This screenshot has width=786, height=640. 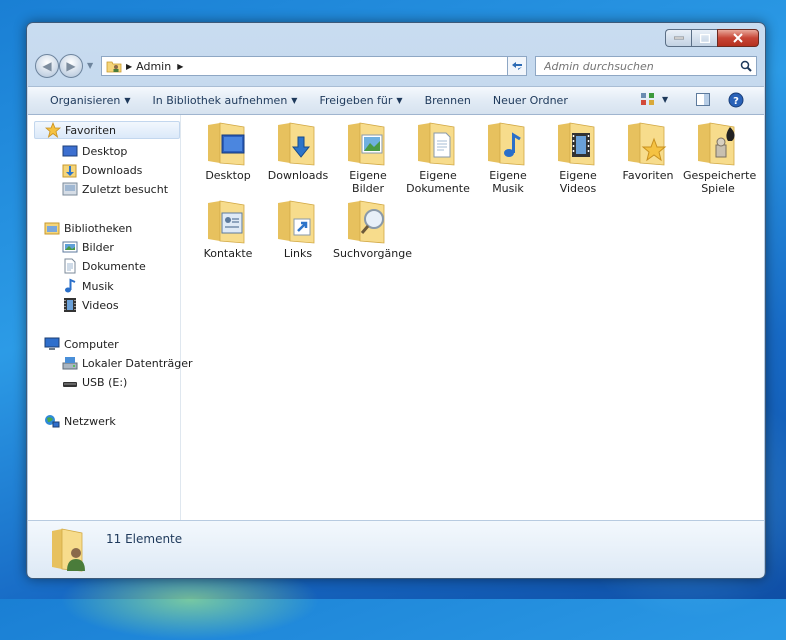 What do you see at coordinates (703, 101) in the screenshot?
I see `preview-pane-button` at bounding box center [703, 101].